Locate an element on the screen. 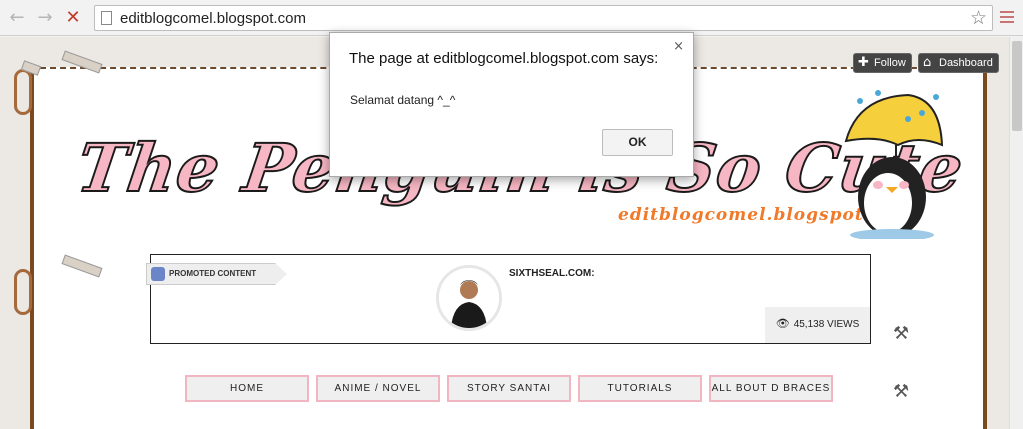 Image resolution: width=1023 pixels, height=429 pixels. promoted-content-tag: PROMOTED CONTENT is located at coordinates (216, 274).